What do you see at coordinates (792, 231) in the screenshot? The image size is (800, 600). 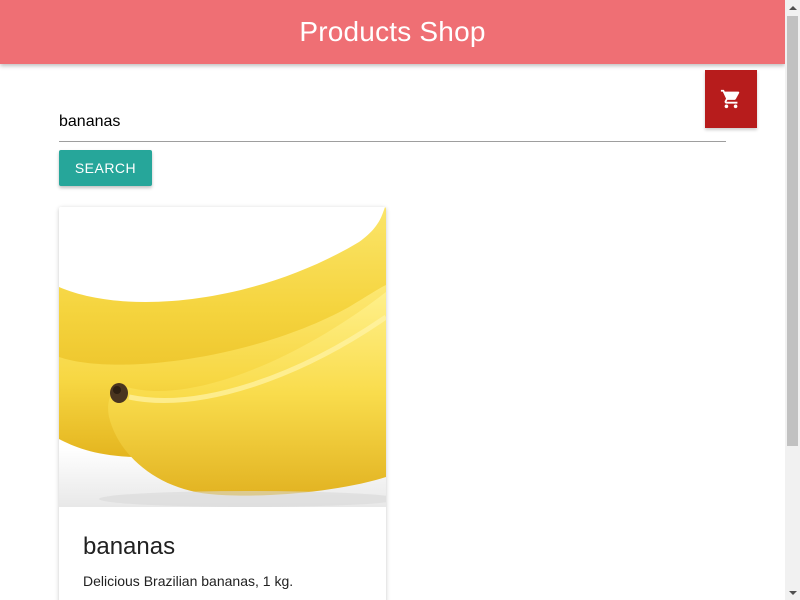 I see `scrollbar-thumb` at bounding box center [792, 231].